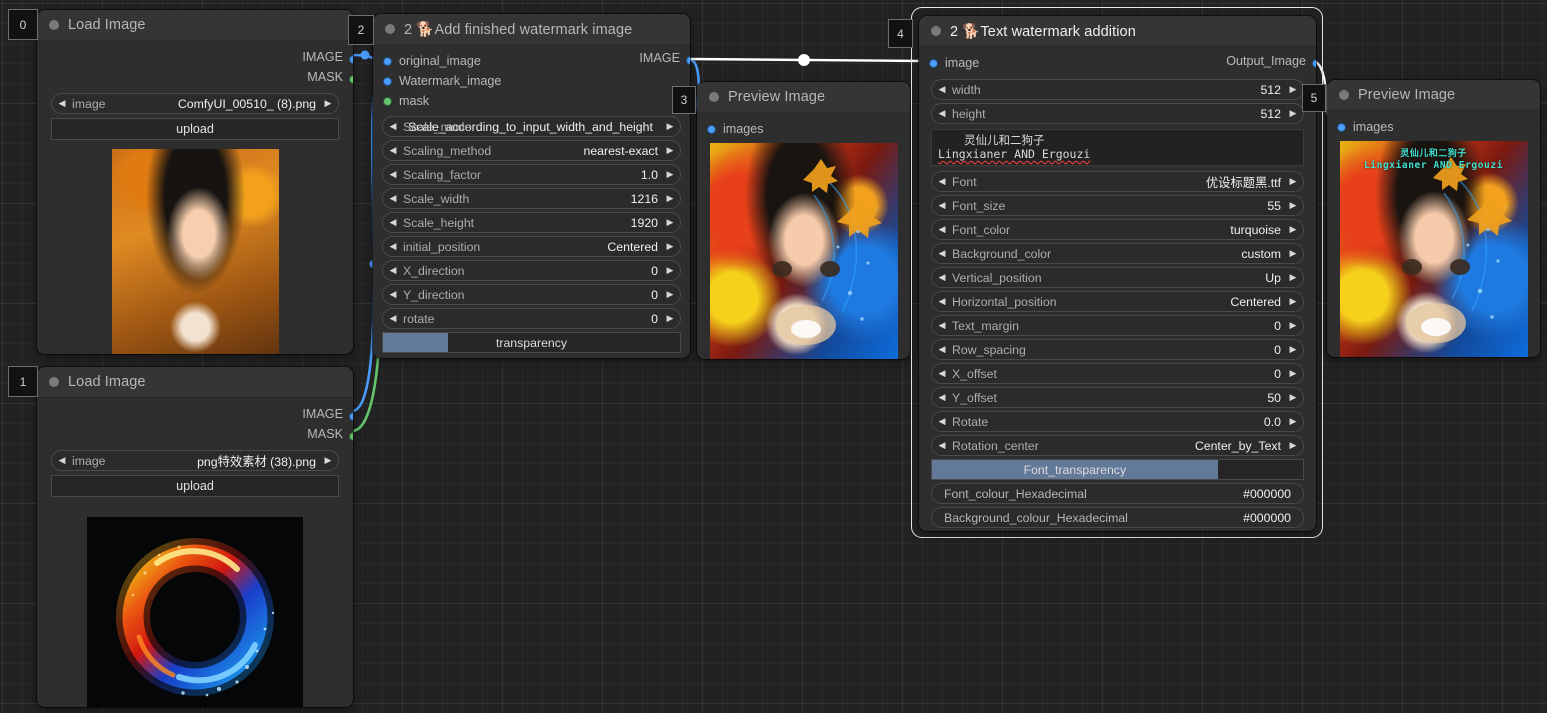 This screenshot has height=713, width=1547. Describe the element at coordinates (442, 81) in the screenshot. I see `input-slot-watermark-image: Watermark_image` at that location.